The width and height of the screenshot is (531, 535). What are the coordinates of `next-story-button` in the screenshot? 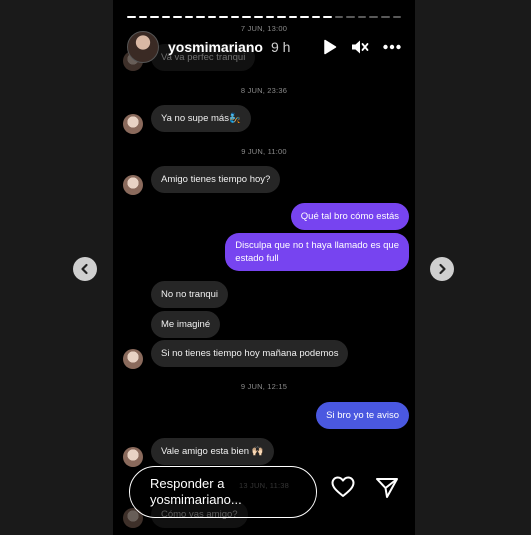 It's located at (442, 269).